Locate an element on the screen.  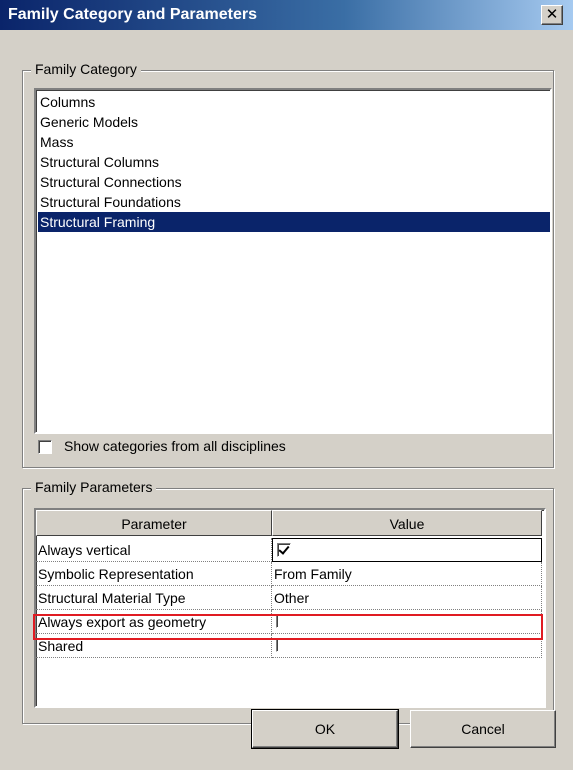
column-header-value: Value is located at coordinates (407, 523).